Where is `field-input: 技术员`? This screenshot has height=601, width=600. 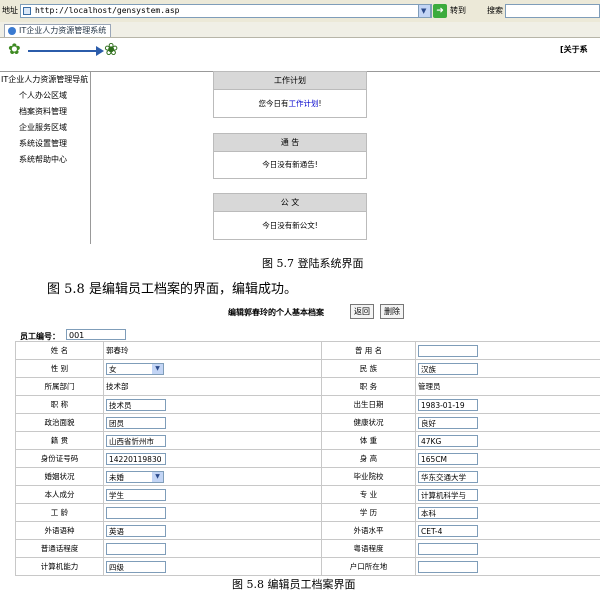 field-input: 技术员 is located at coordinates (136, 404).